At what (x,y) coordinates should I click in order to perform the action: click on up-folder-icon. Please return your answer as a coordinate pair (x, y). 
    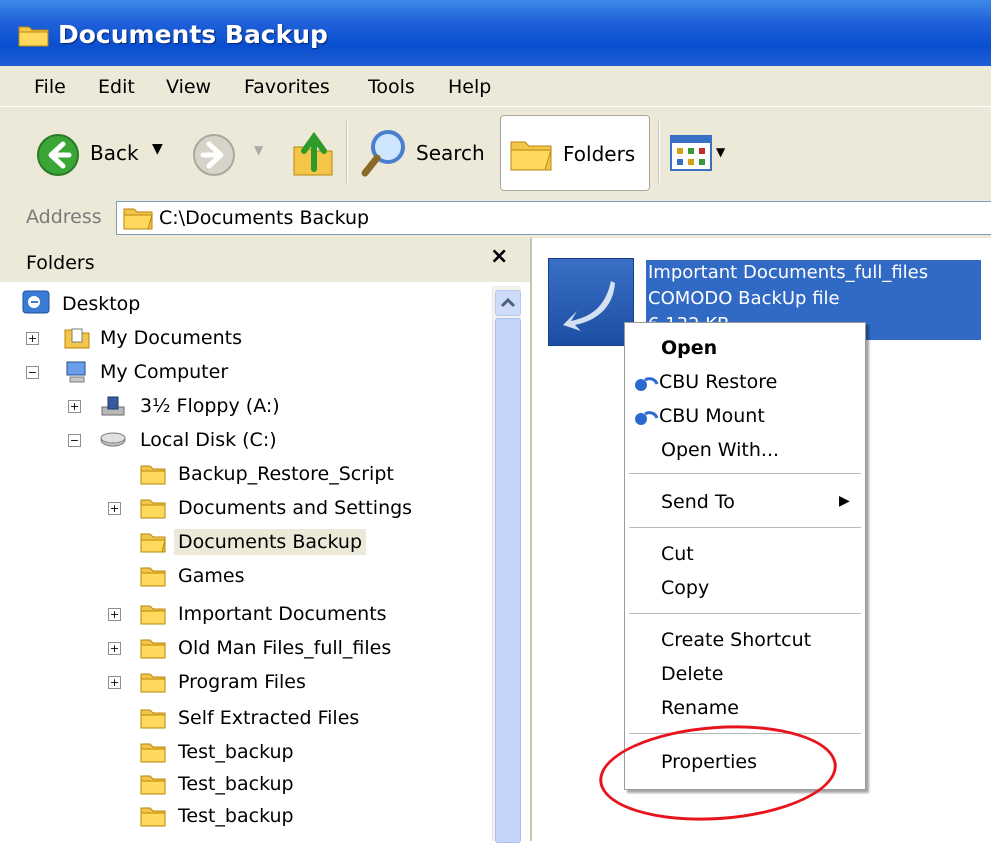
    Looking at the image, I should click on (313, 154).